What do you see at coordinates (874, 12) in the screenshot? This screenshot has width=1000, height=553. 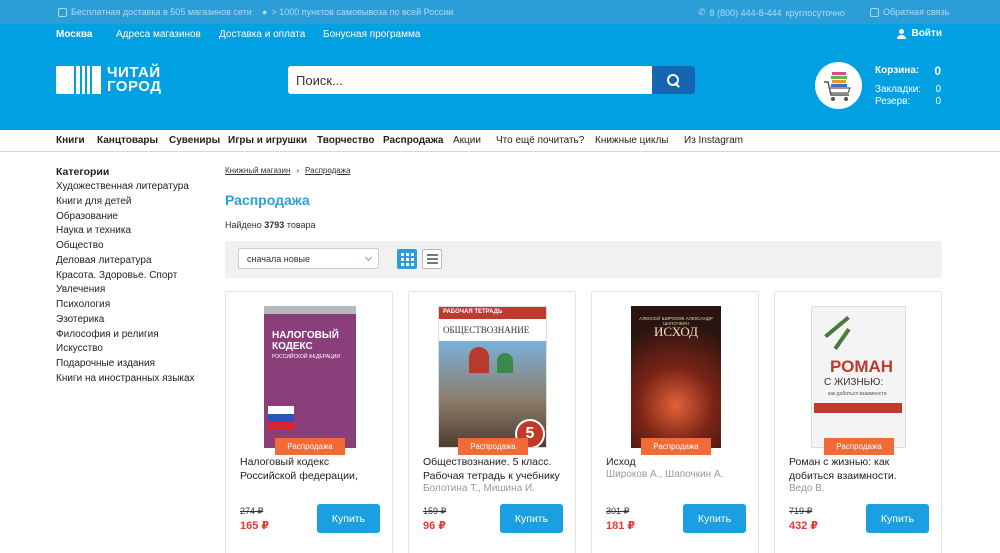 I see `chat-icon` at bounding box center [874, 12].